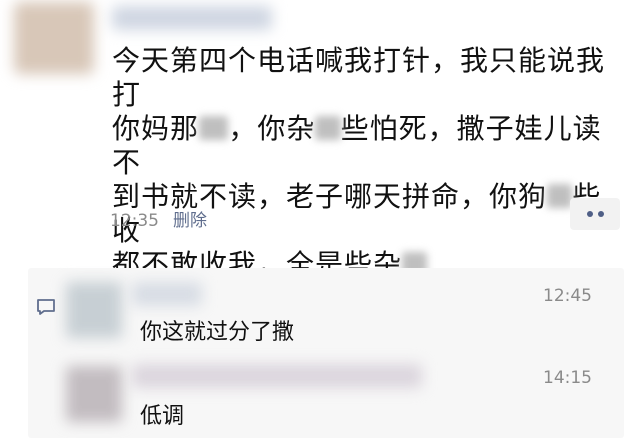 This screenshot has height=438, width=640. What do you see at coordinates (192, 18) in the screenshot?
I see `post-author-name` at bounding box center [192, 18].